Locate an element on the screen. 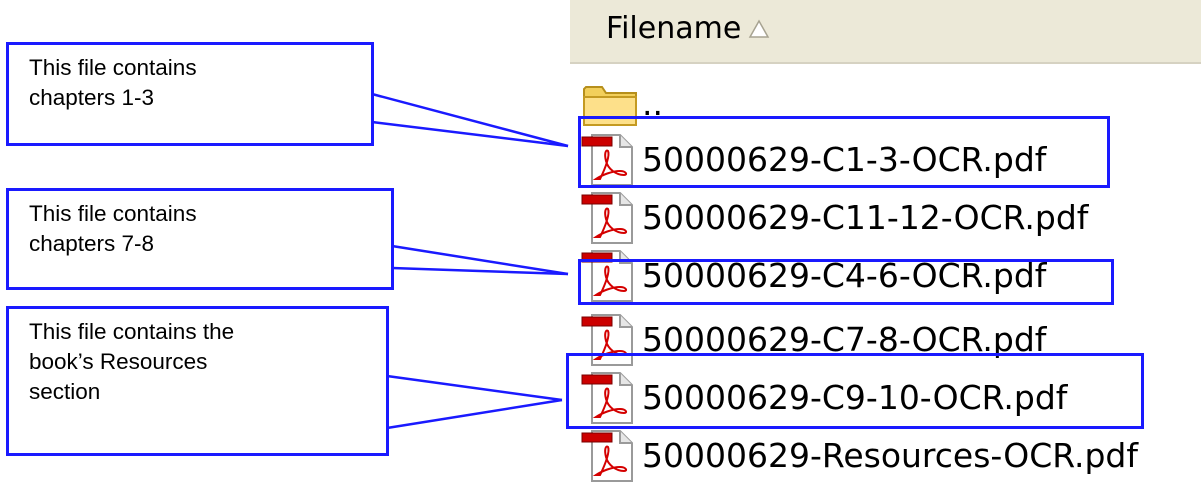  list-item-file: 50000629-C7-8-OCR.pdf is located at coordinates (813, 339).